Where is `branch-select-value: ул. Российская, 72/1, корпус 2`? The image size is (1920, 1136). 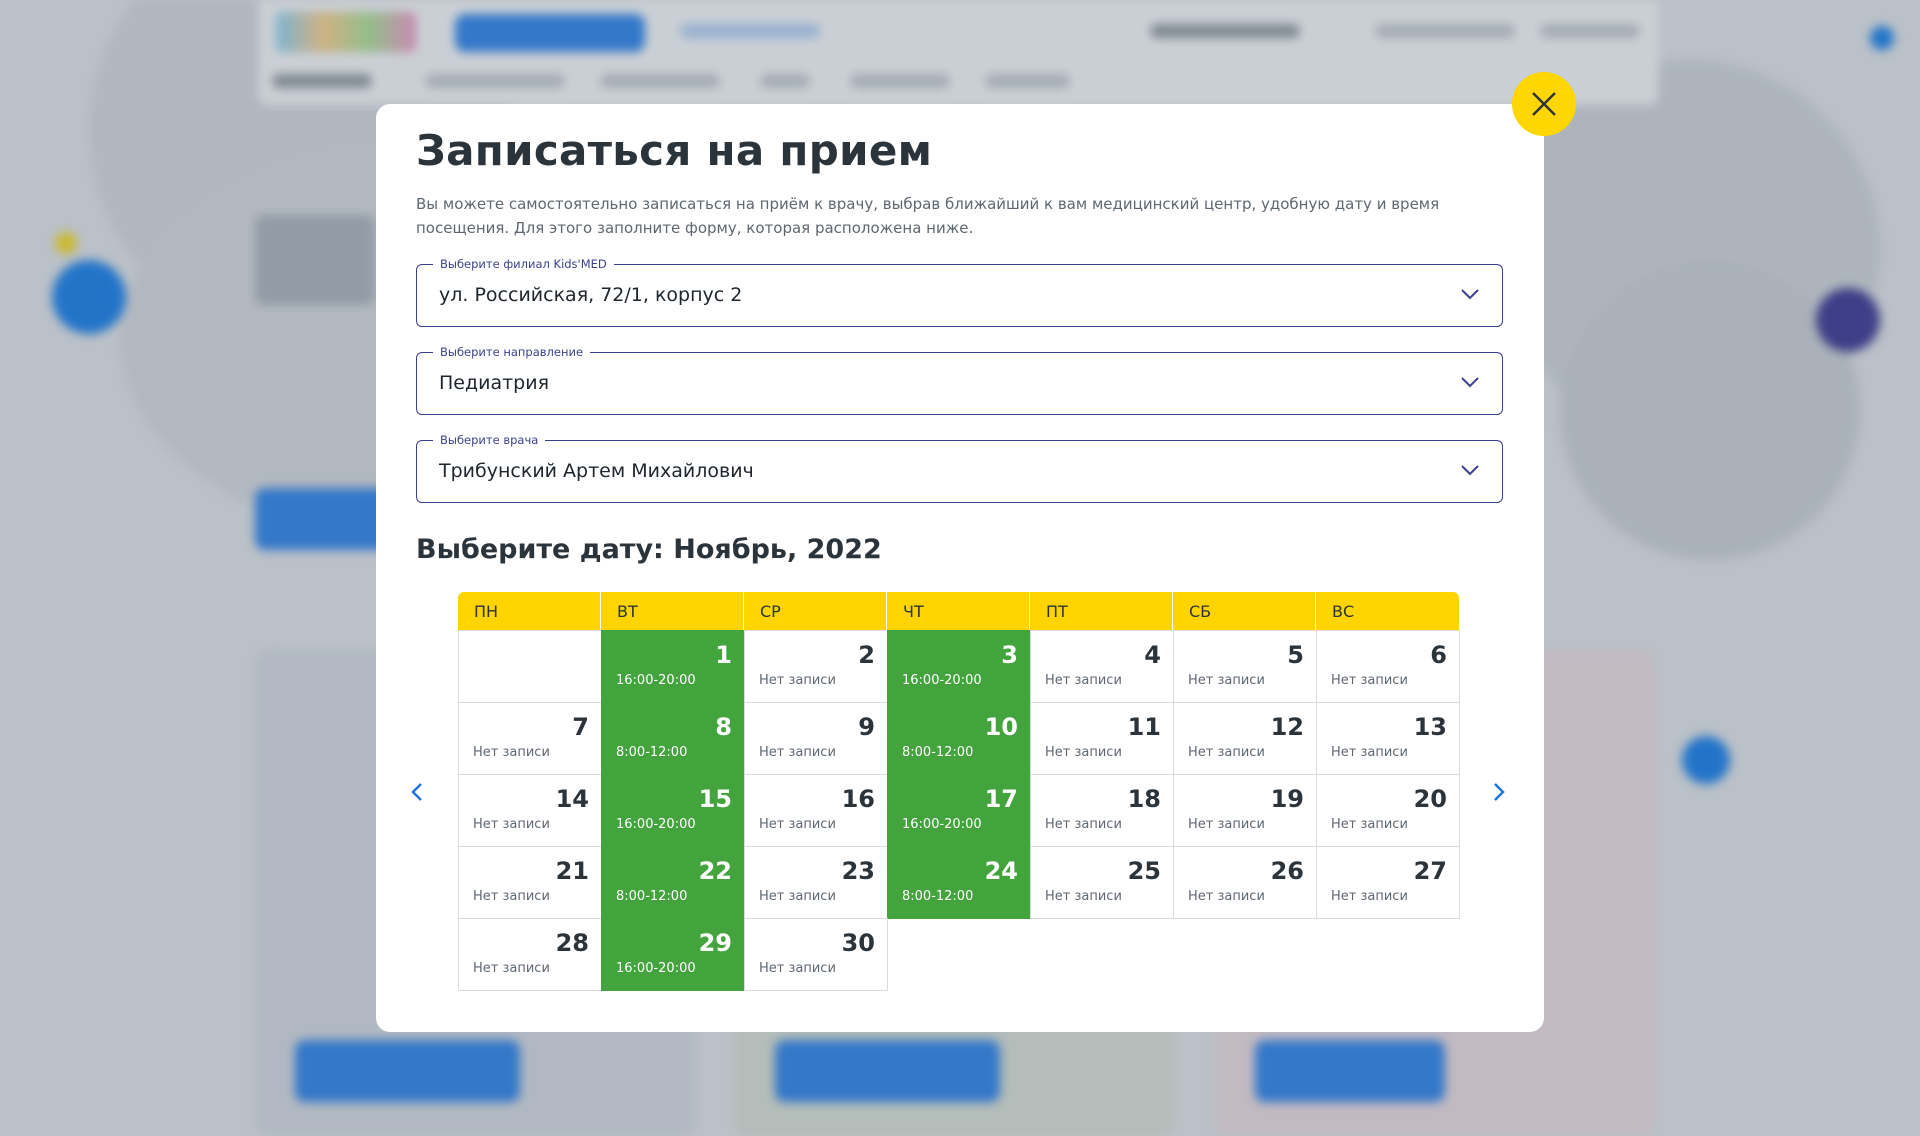 branch-select-value: ул. Российская, 72/1, корпус 2 is located at coordinates (591, 295).